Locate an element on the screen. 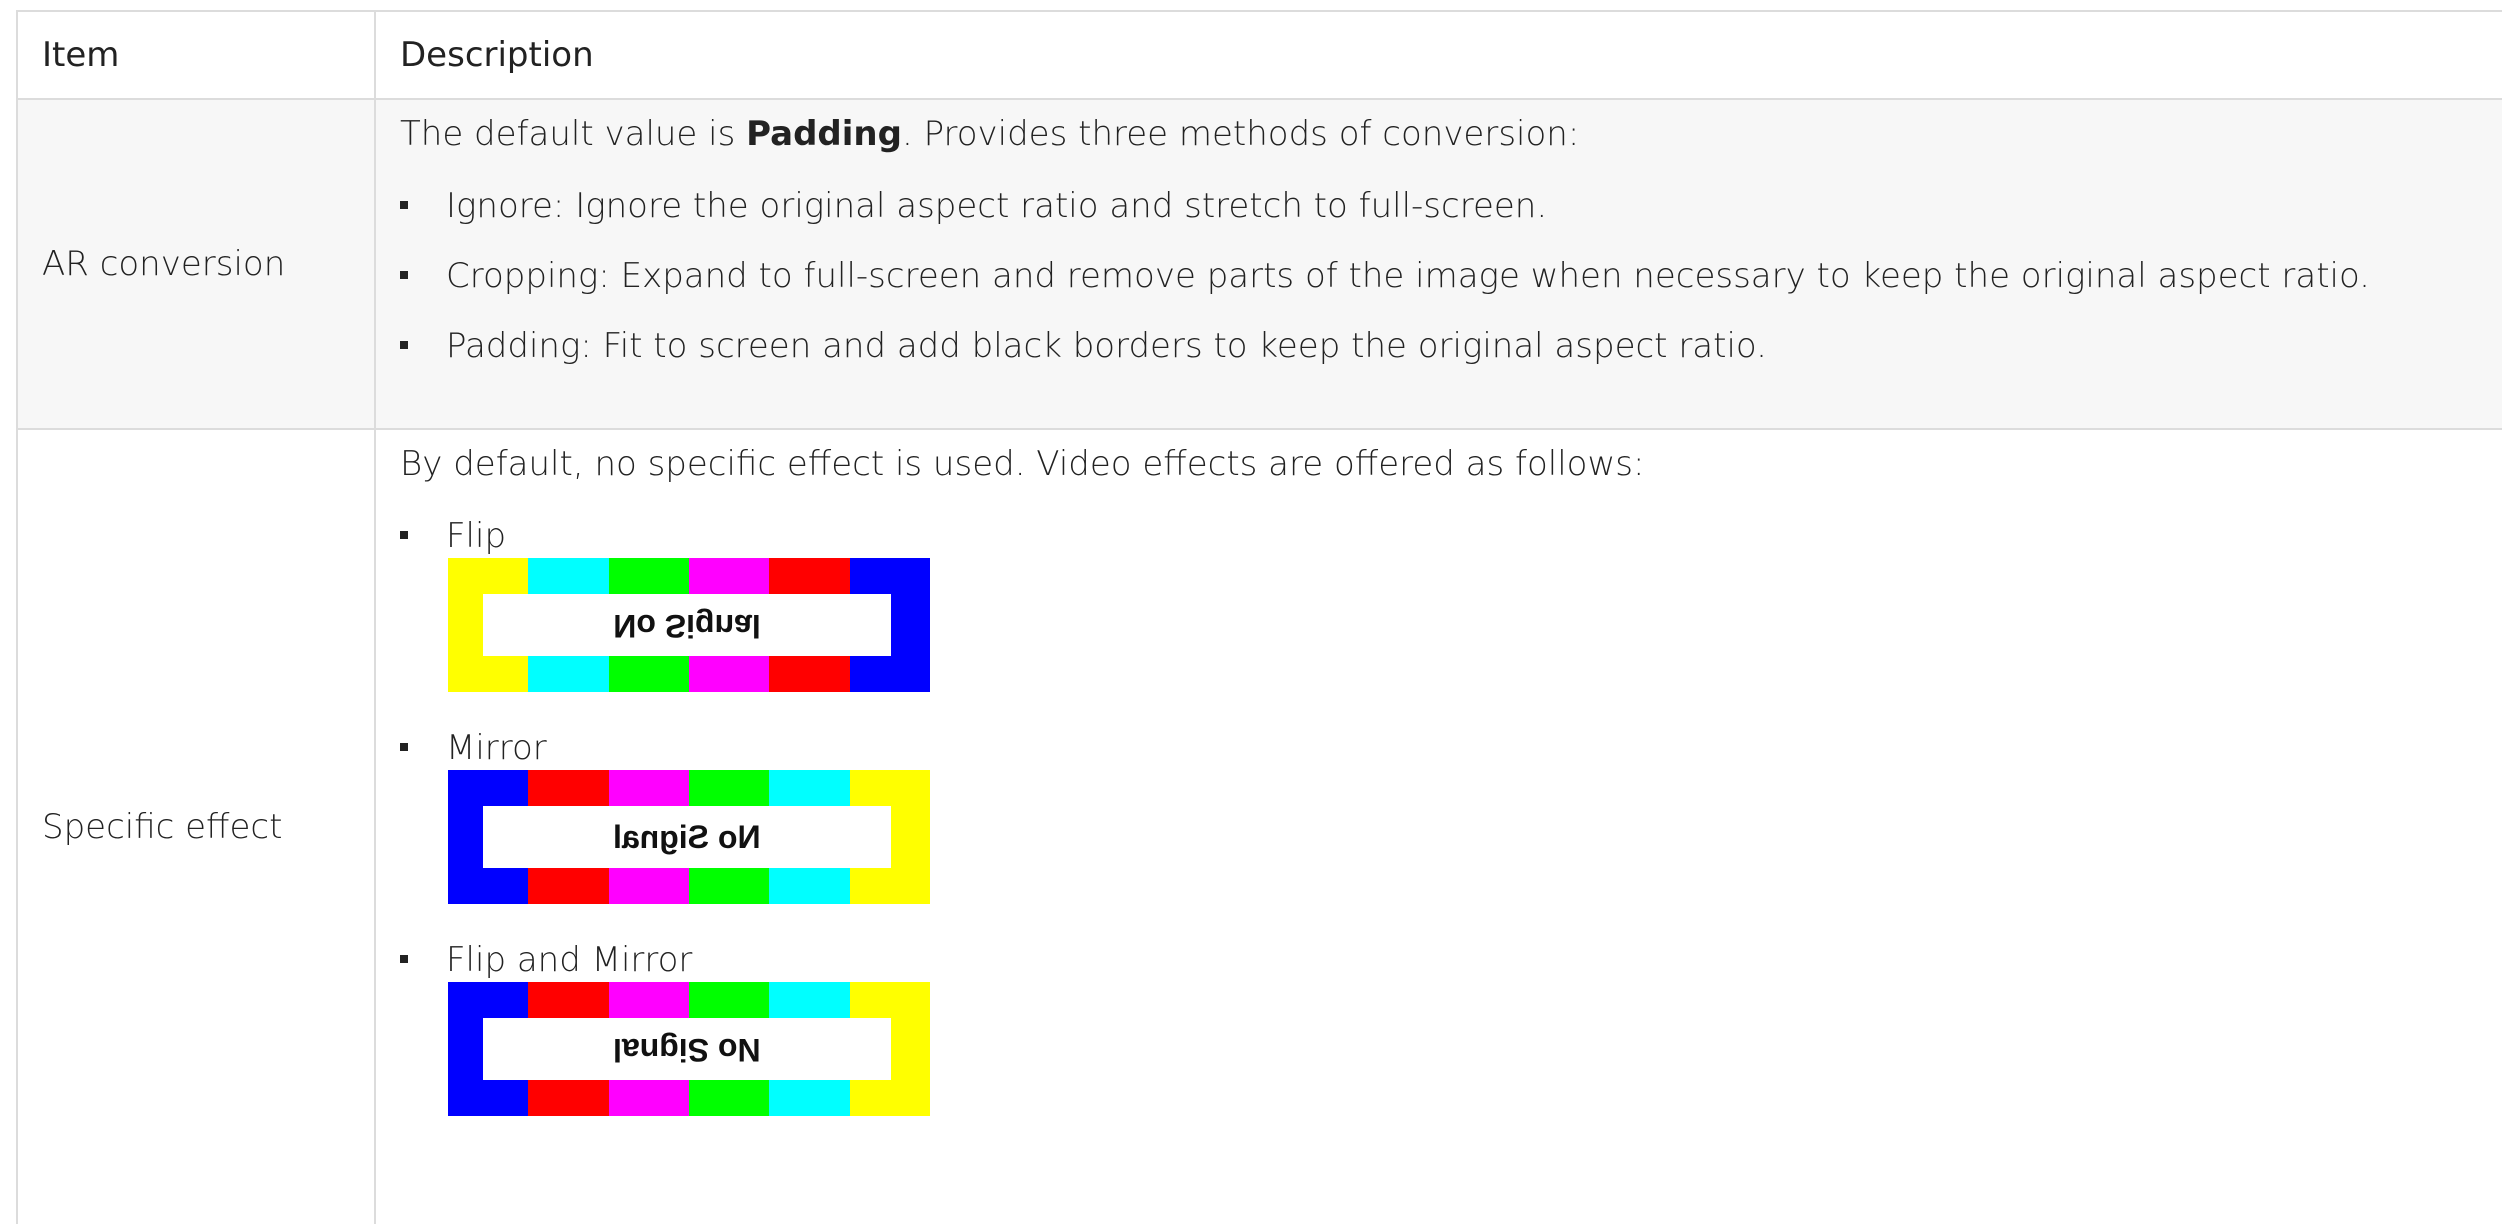 The height and width of the screenshot is (1224, 2502). specific-effect-item: Specific effect is located at coordinates (197, 827).